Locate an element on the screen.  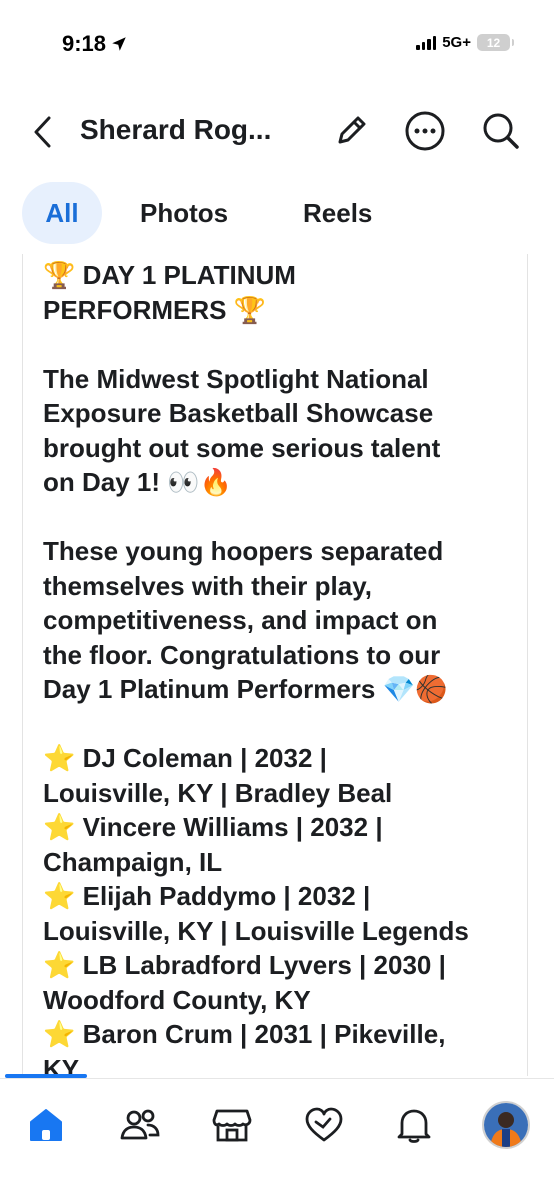
location-arrow-icon is located at coordinates (119, 44).